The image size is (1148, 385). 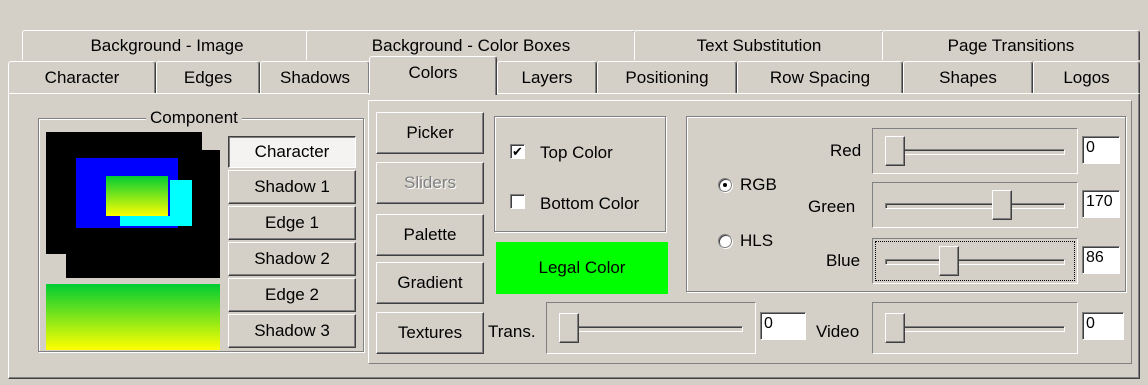 I want to click on component-shadow2-button: Shadow 2, so click(x=292, y=259).